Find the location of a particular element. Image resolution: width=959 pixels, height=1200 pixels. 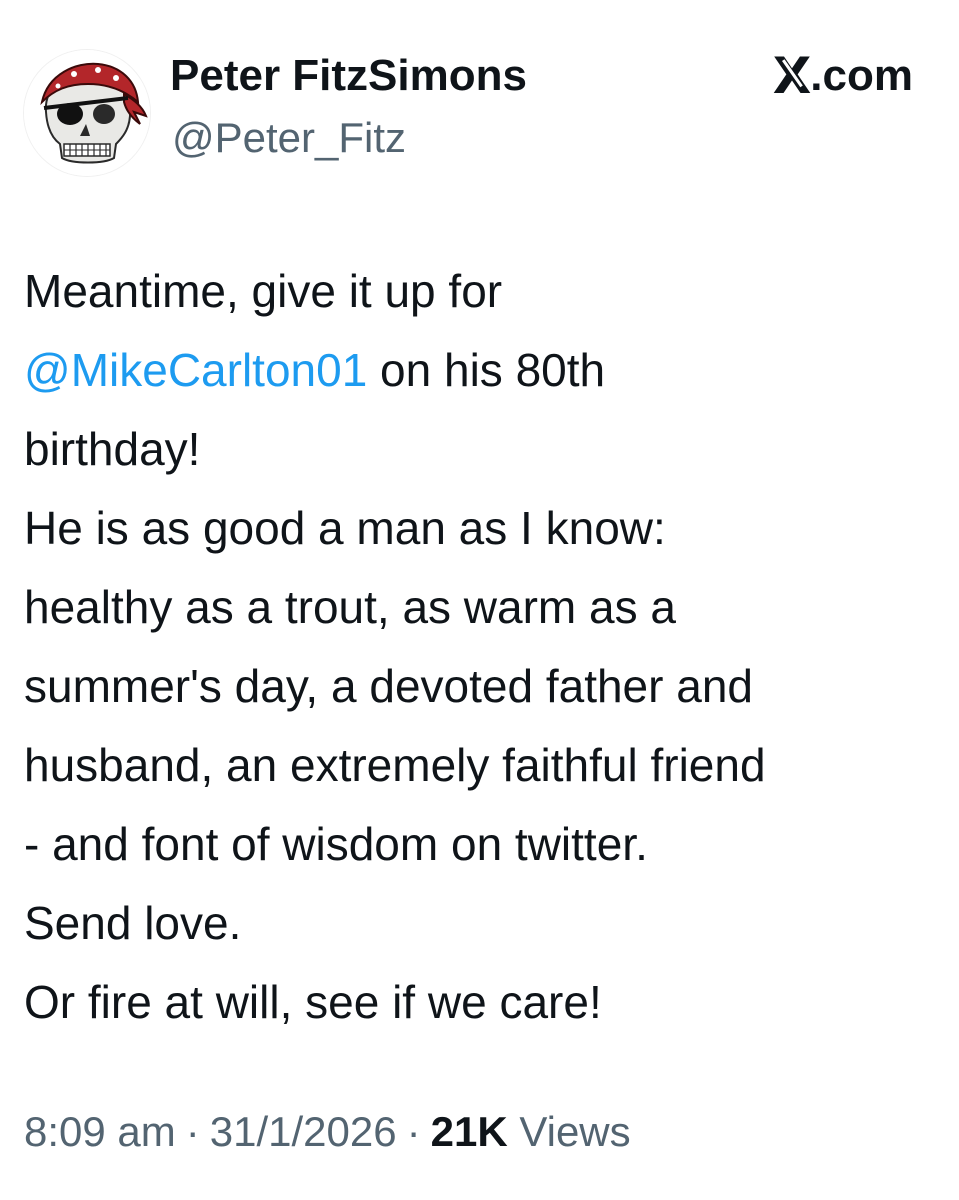

tweet-date: 31/1/2026 is located at coordinates (303, 1131).